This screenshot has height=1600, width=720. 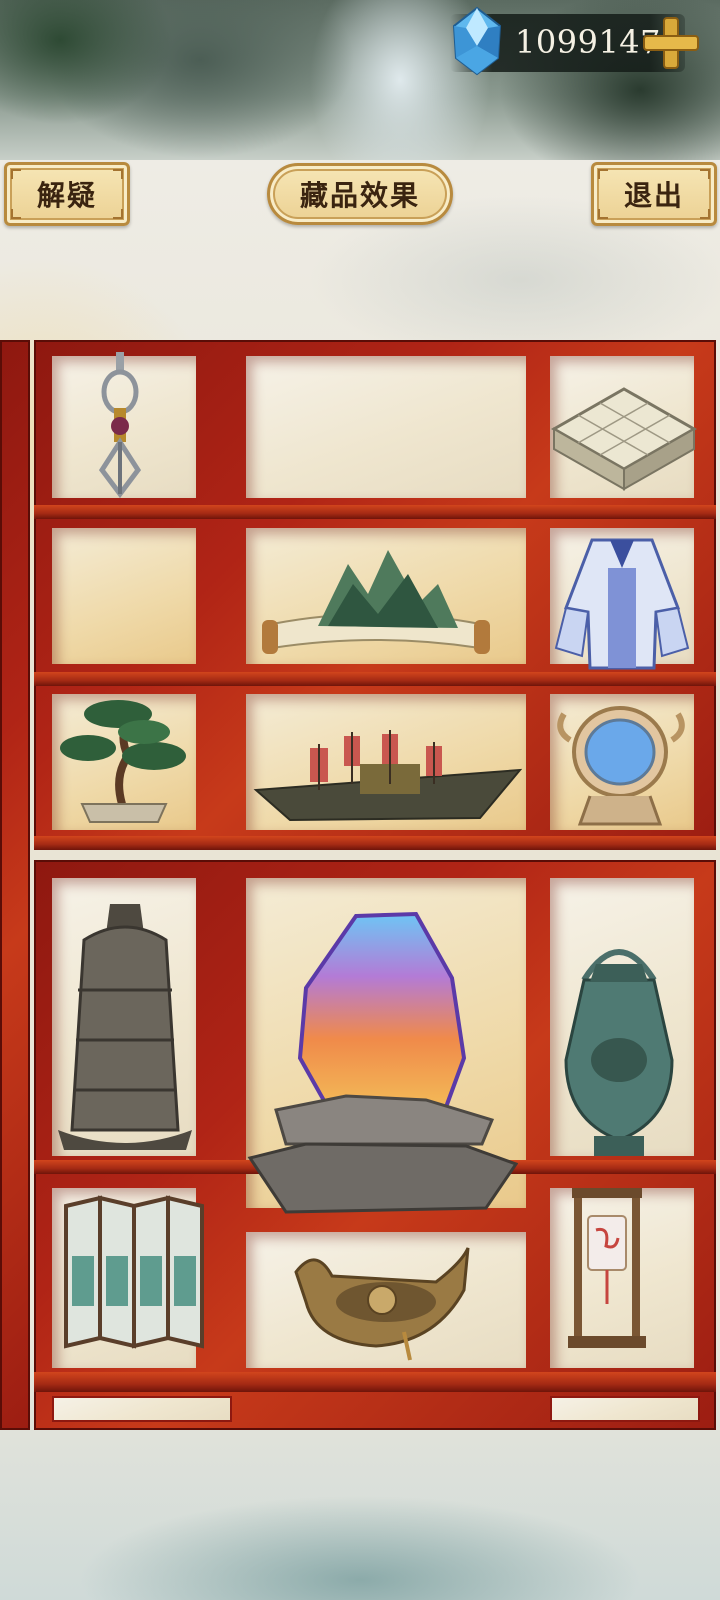 I want to click on blue-crystal-icon, so click(x=477, y=41).